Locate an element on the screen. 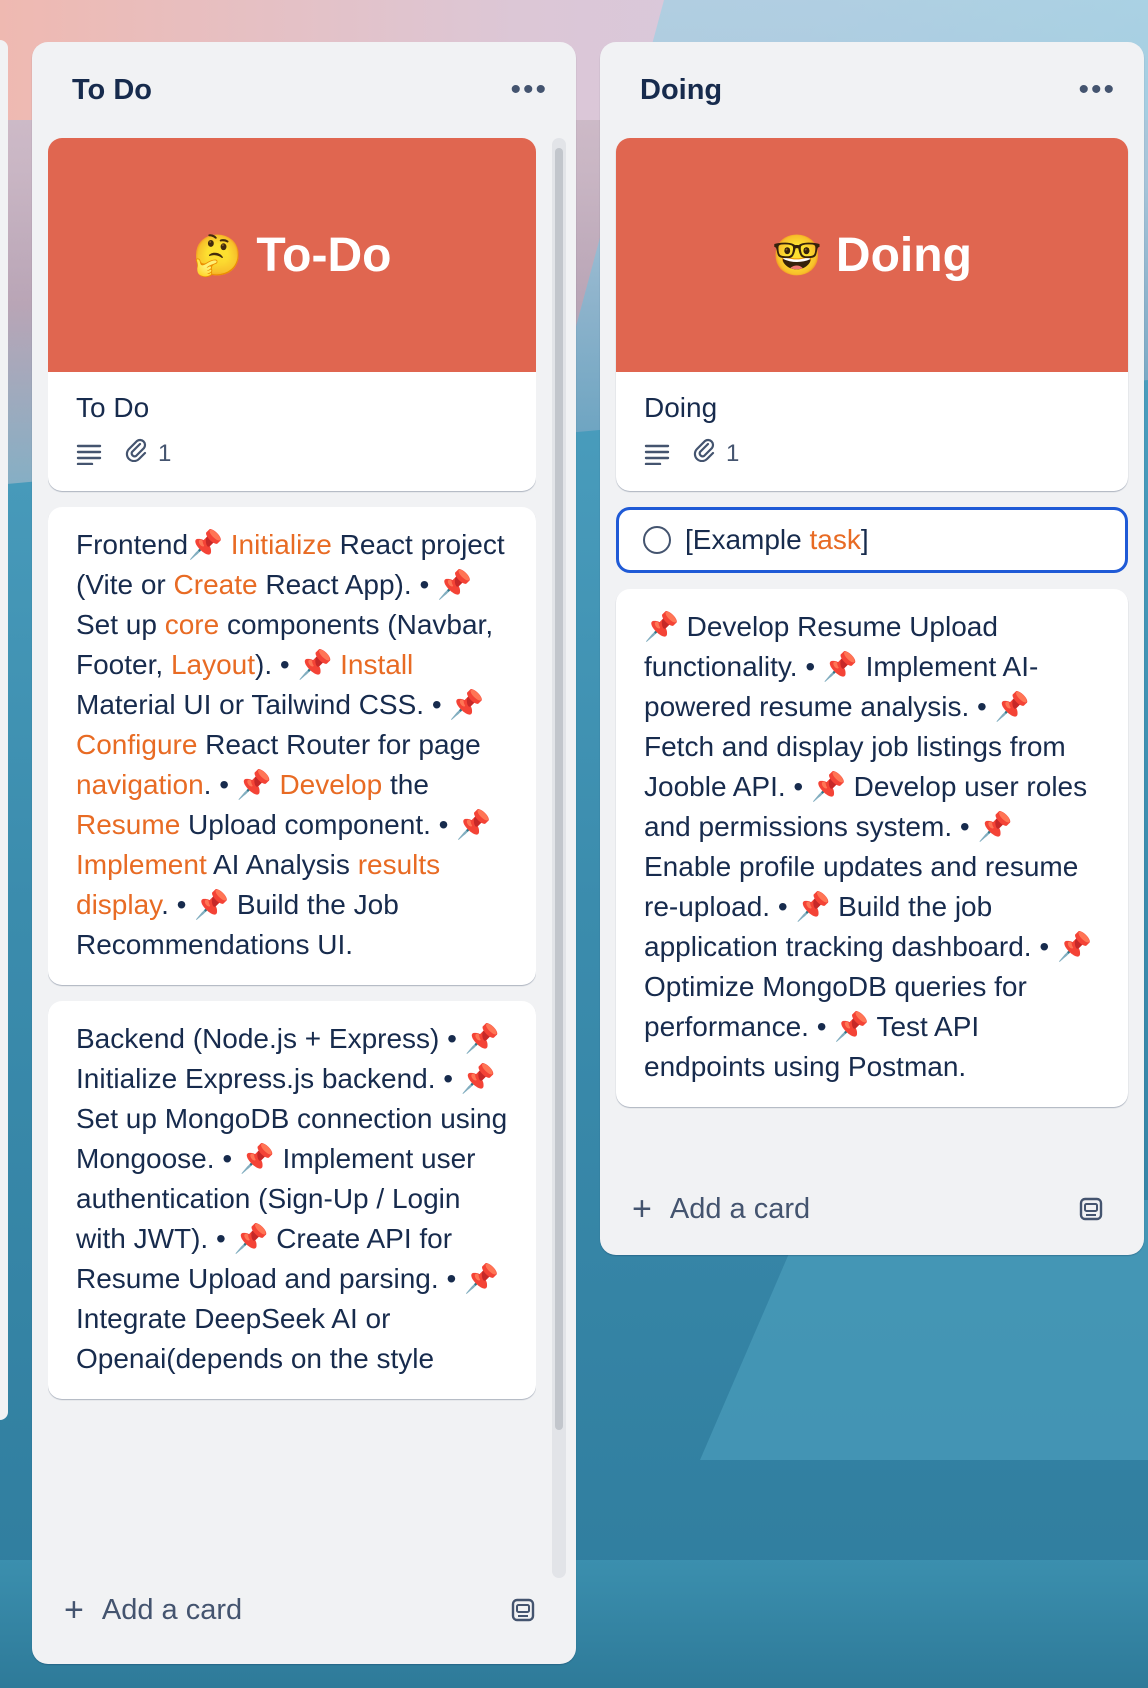 This screenshot has width=1148, height=1688. card-title: Doing is located at coordinates (681, 407).